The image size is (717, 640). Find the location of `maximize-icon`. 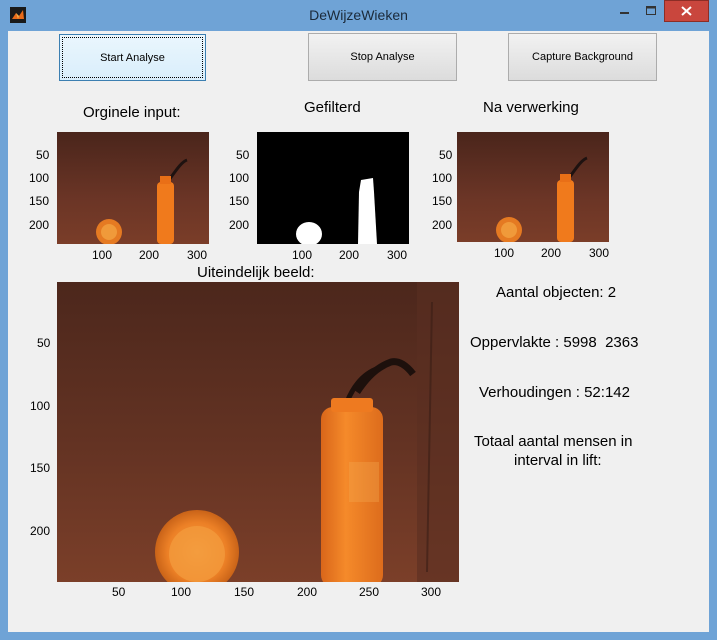

maximize-icon is located at coordinates (651, 10).